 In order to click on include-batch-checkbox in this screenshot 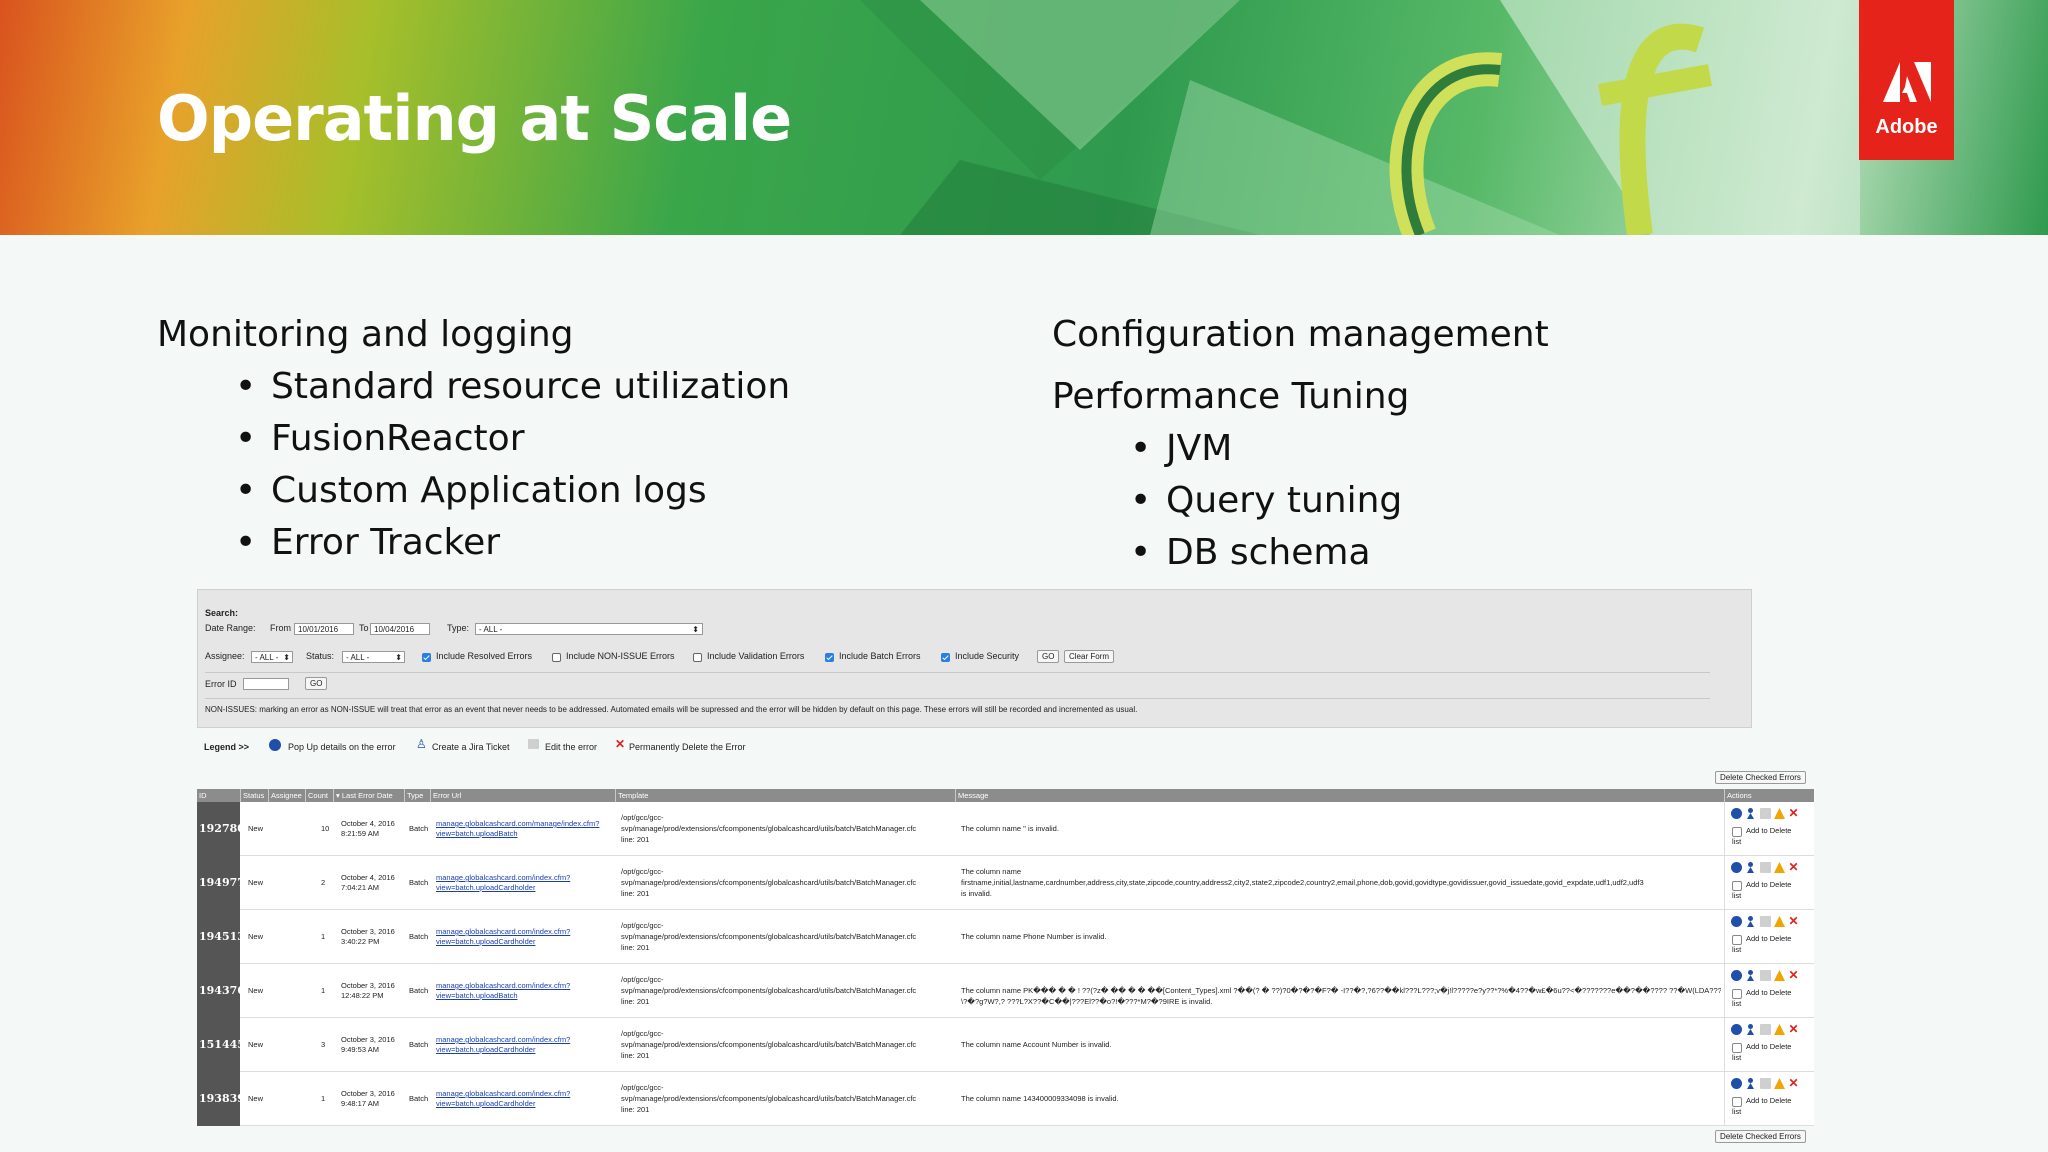, I will do `click(829, 657)`.